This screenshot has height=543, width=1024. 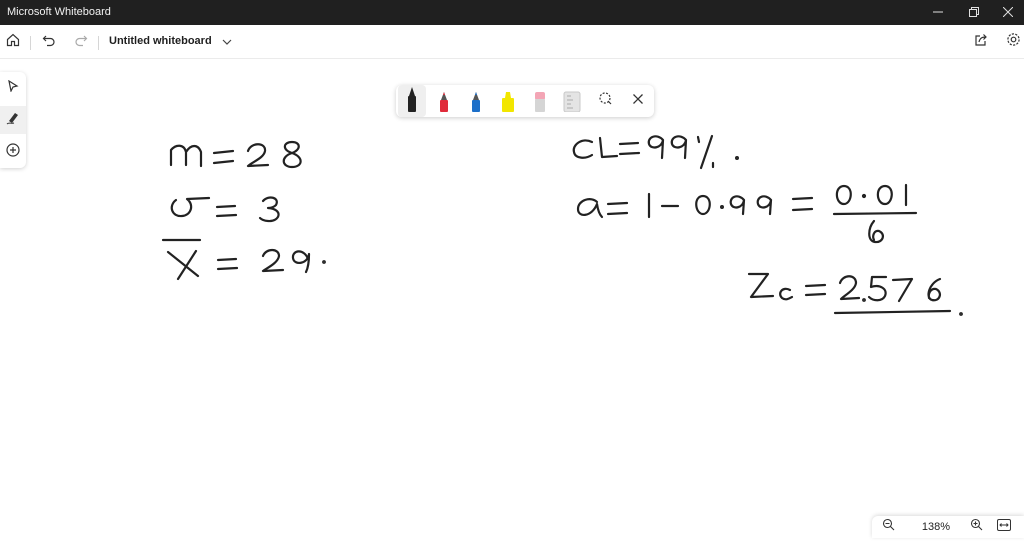 I want to click on redo-button, so click(x=81, y=42).